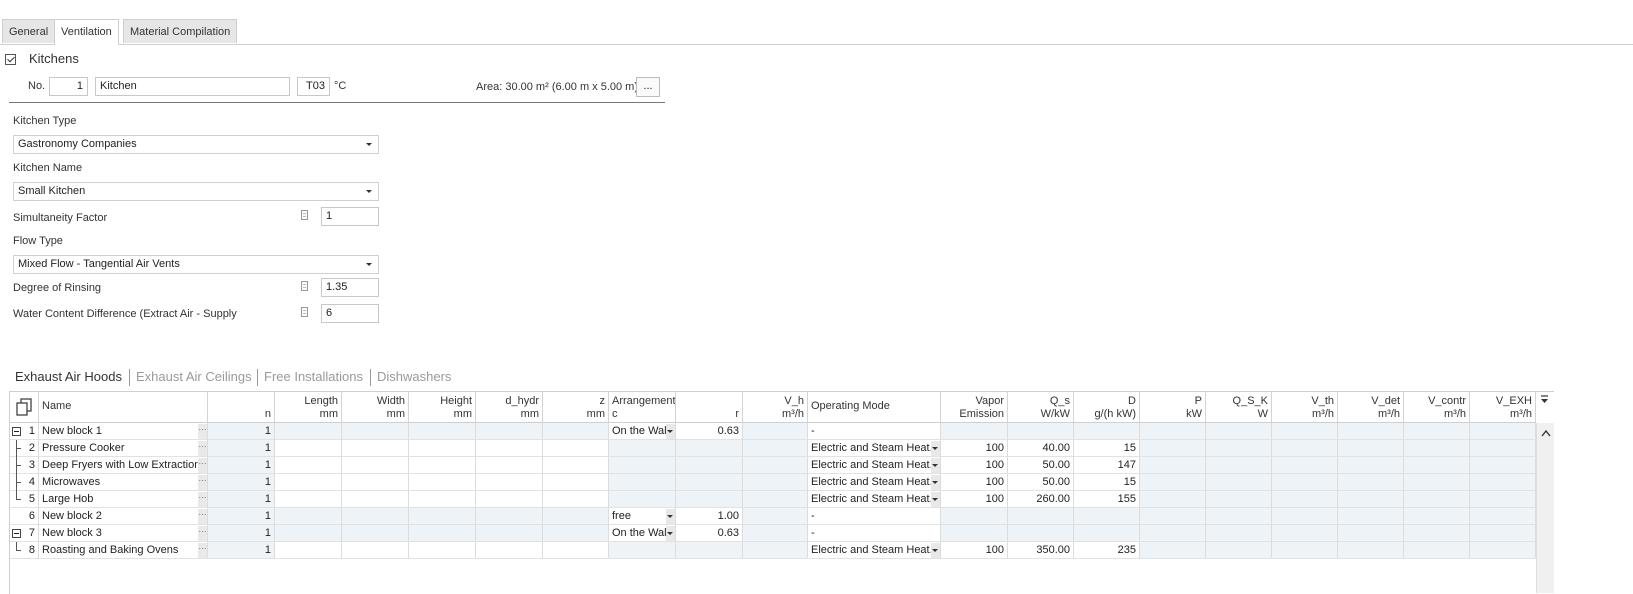  I want to click on cell-name: New block 2, so click(123, 516).